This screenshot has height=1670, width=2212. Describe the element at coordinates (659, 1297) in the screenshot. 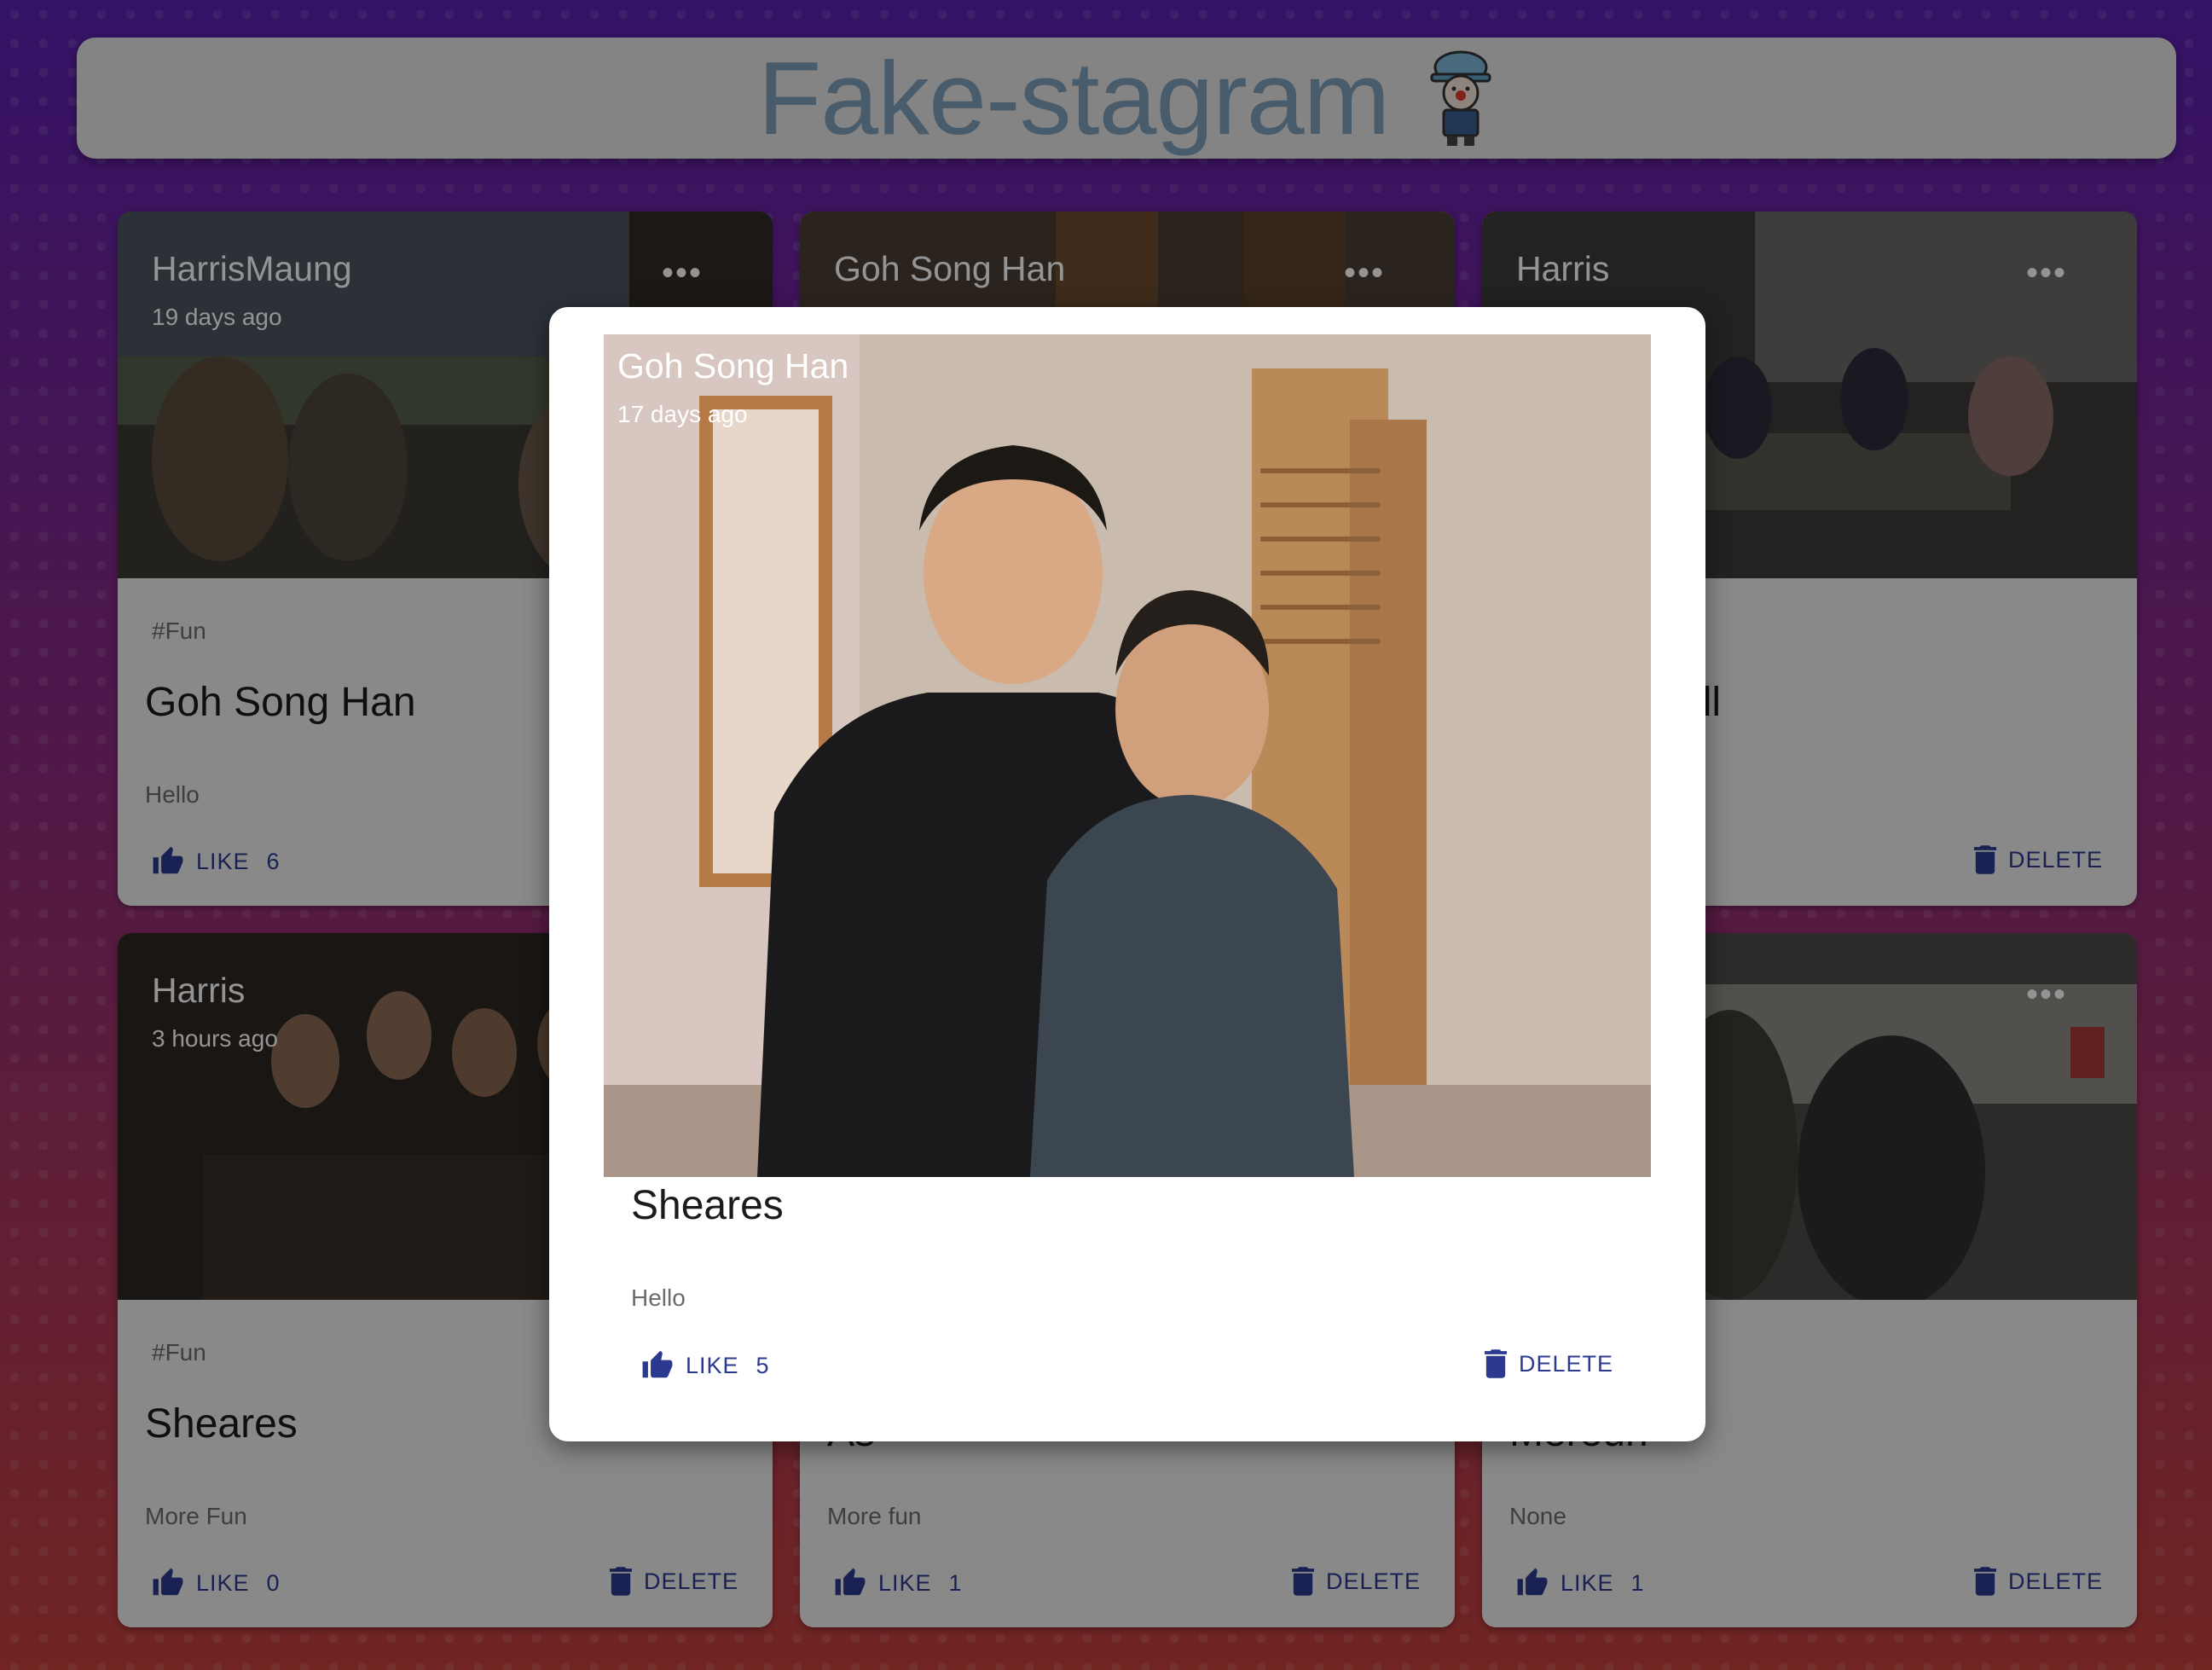

I see `modal-description: Hello` at that location.